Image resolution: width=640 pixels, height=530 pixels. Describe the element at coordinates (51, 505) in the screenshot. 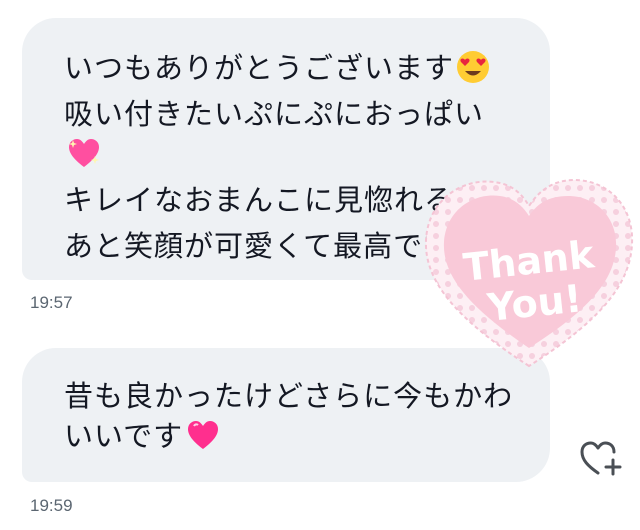

I see `message-timestamp: 19:59` at that location.